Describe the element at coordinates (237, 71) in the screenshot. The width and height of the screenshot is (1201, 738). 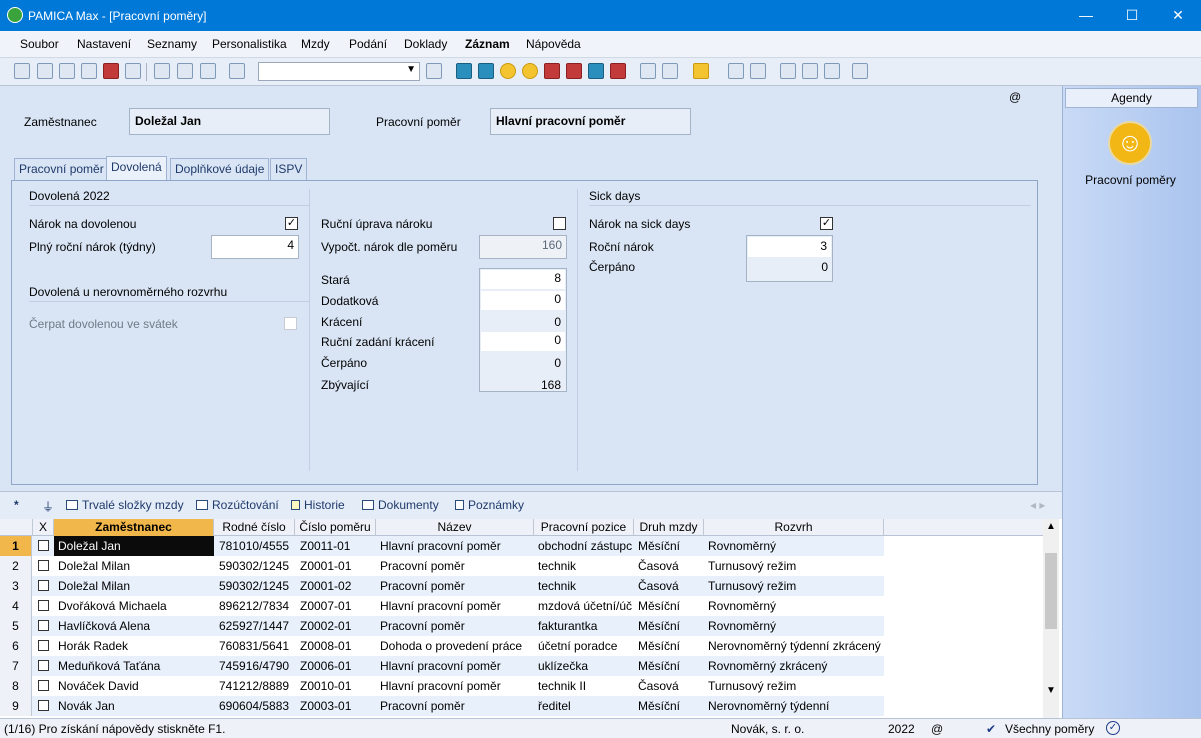
I see `duplicate-icon` at that location.